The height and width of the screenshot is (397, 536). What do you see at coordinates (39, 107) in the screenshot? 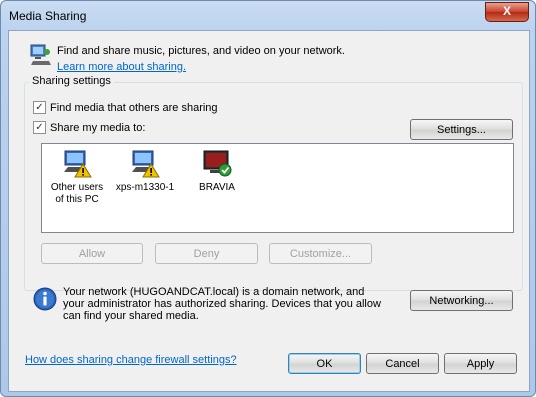
I see `find-media-checkbox: ✓` at bounding box center [39, 107].